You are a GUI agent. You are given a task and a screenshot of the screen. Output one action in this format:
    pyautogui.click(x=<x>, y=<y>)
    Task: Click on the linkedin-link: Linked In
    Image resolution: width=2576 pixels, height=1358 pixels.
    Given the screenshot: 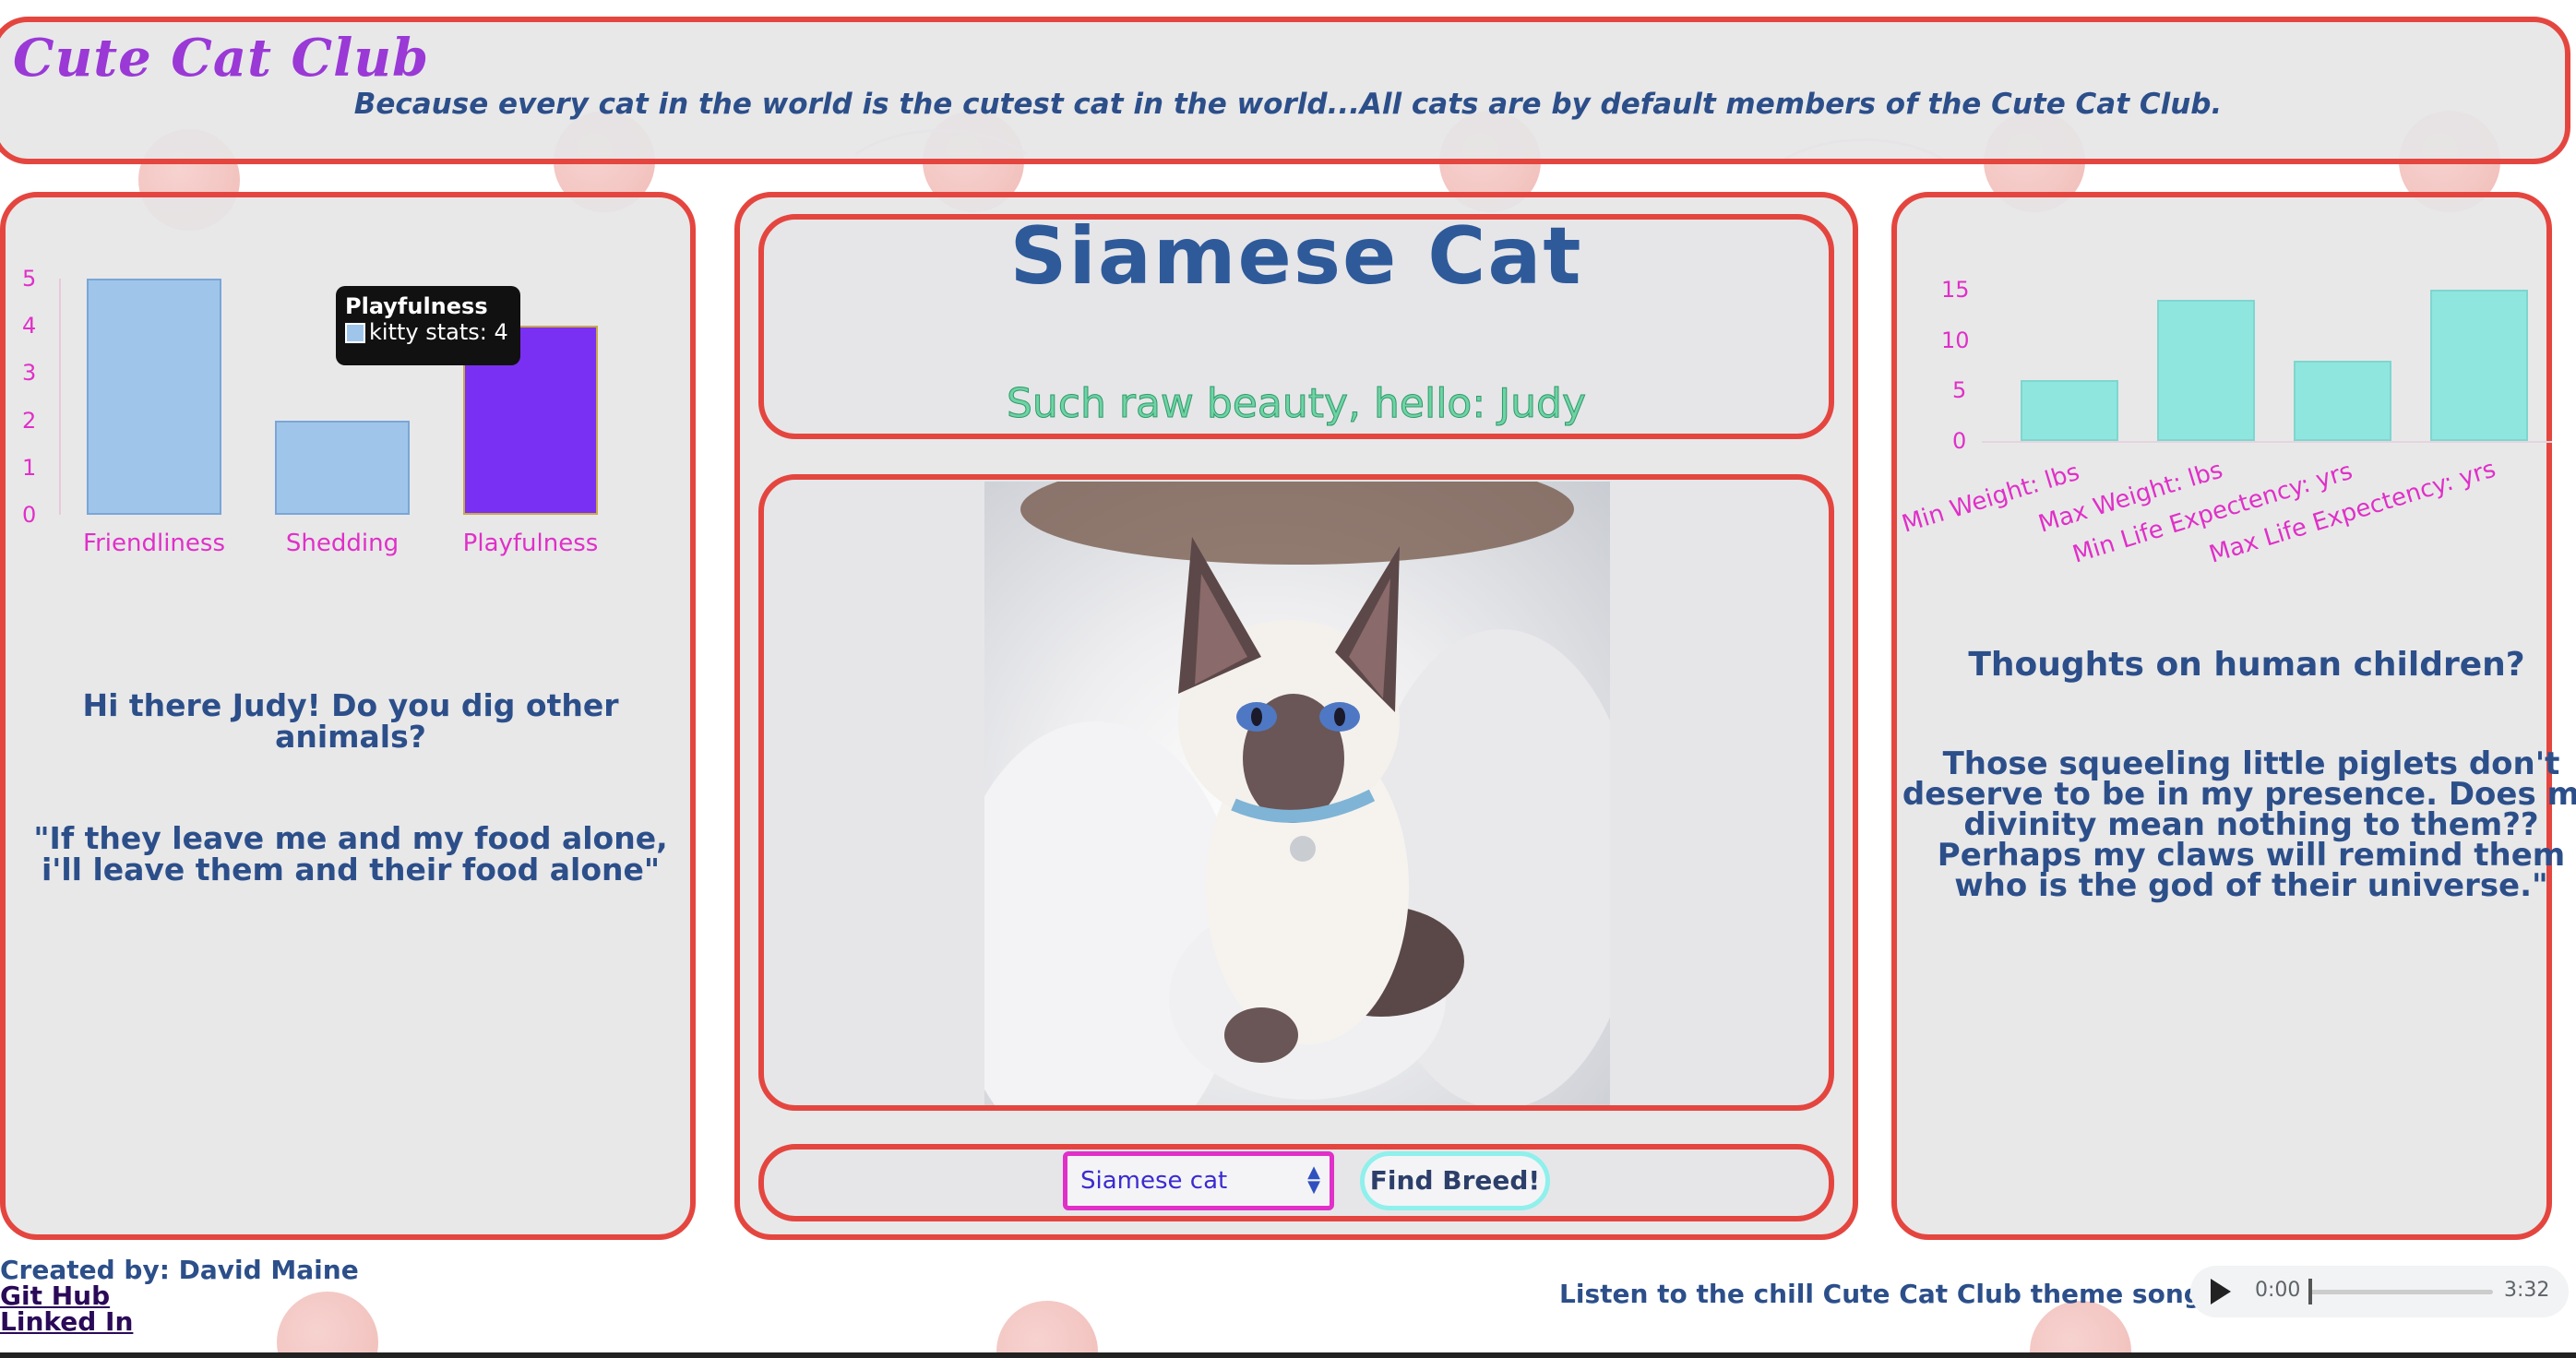 What is the action you would take?
    pyautogui.click(x=66, y=1321)
    